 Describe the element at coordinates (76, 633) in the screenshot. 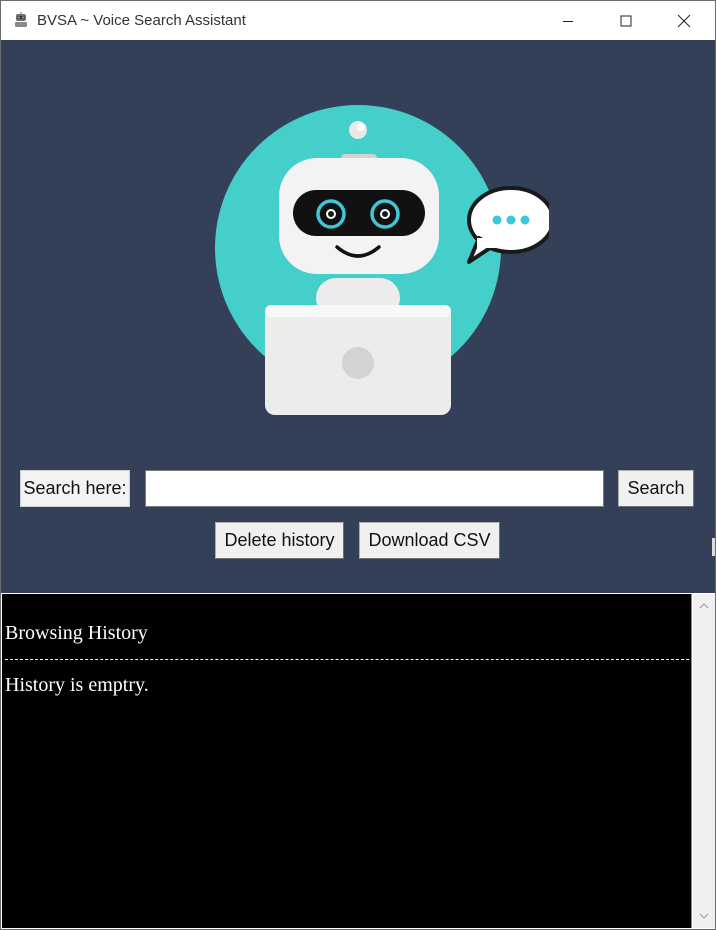

I see `history-title: Browsing History` at that location.